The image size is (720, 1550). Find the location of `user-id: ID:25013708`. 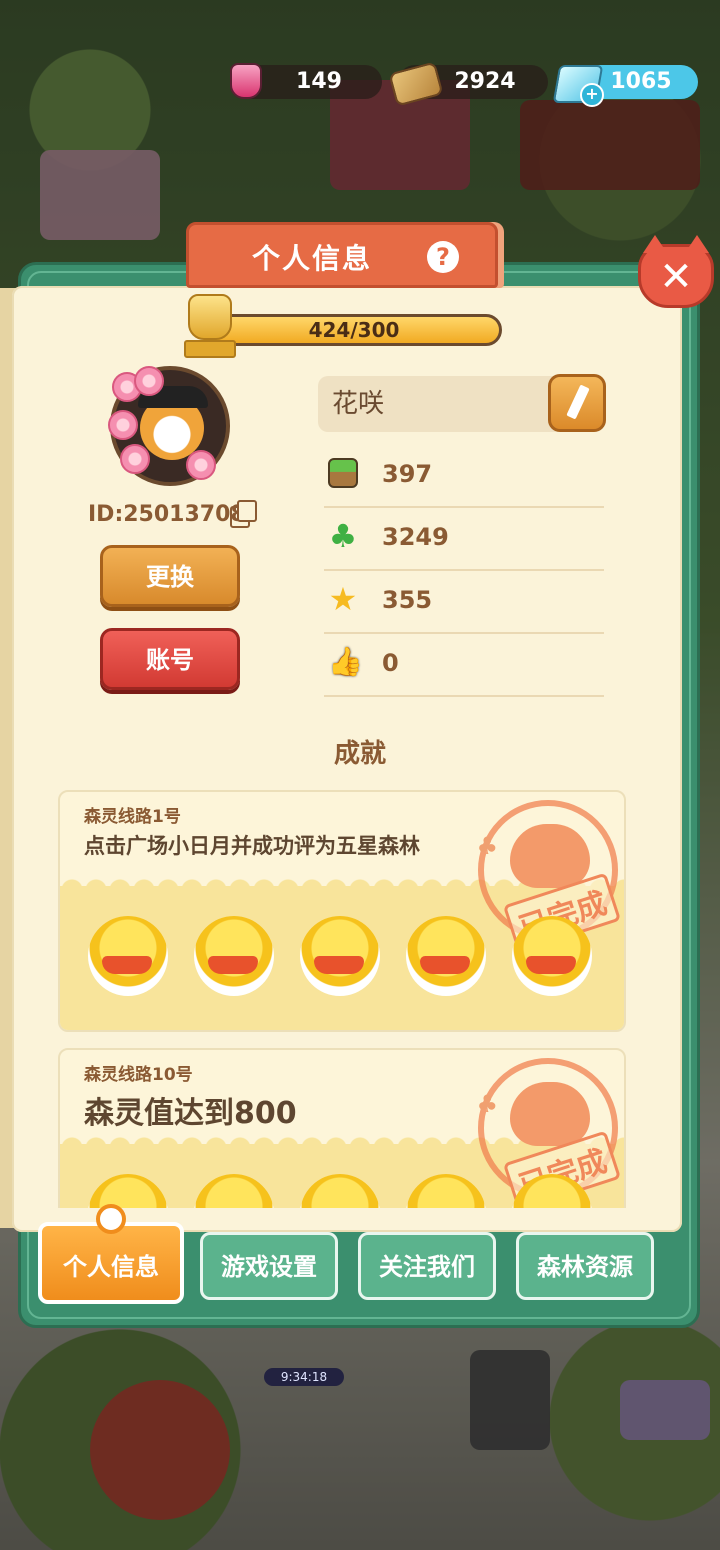

user-id: ID:25013708 is located at coordinates (167, 514).